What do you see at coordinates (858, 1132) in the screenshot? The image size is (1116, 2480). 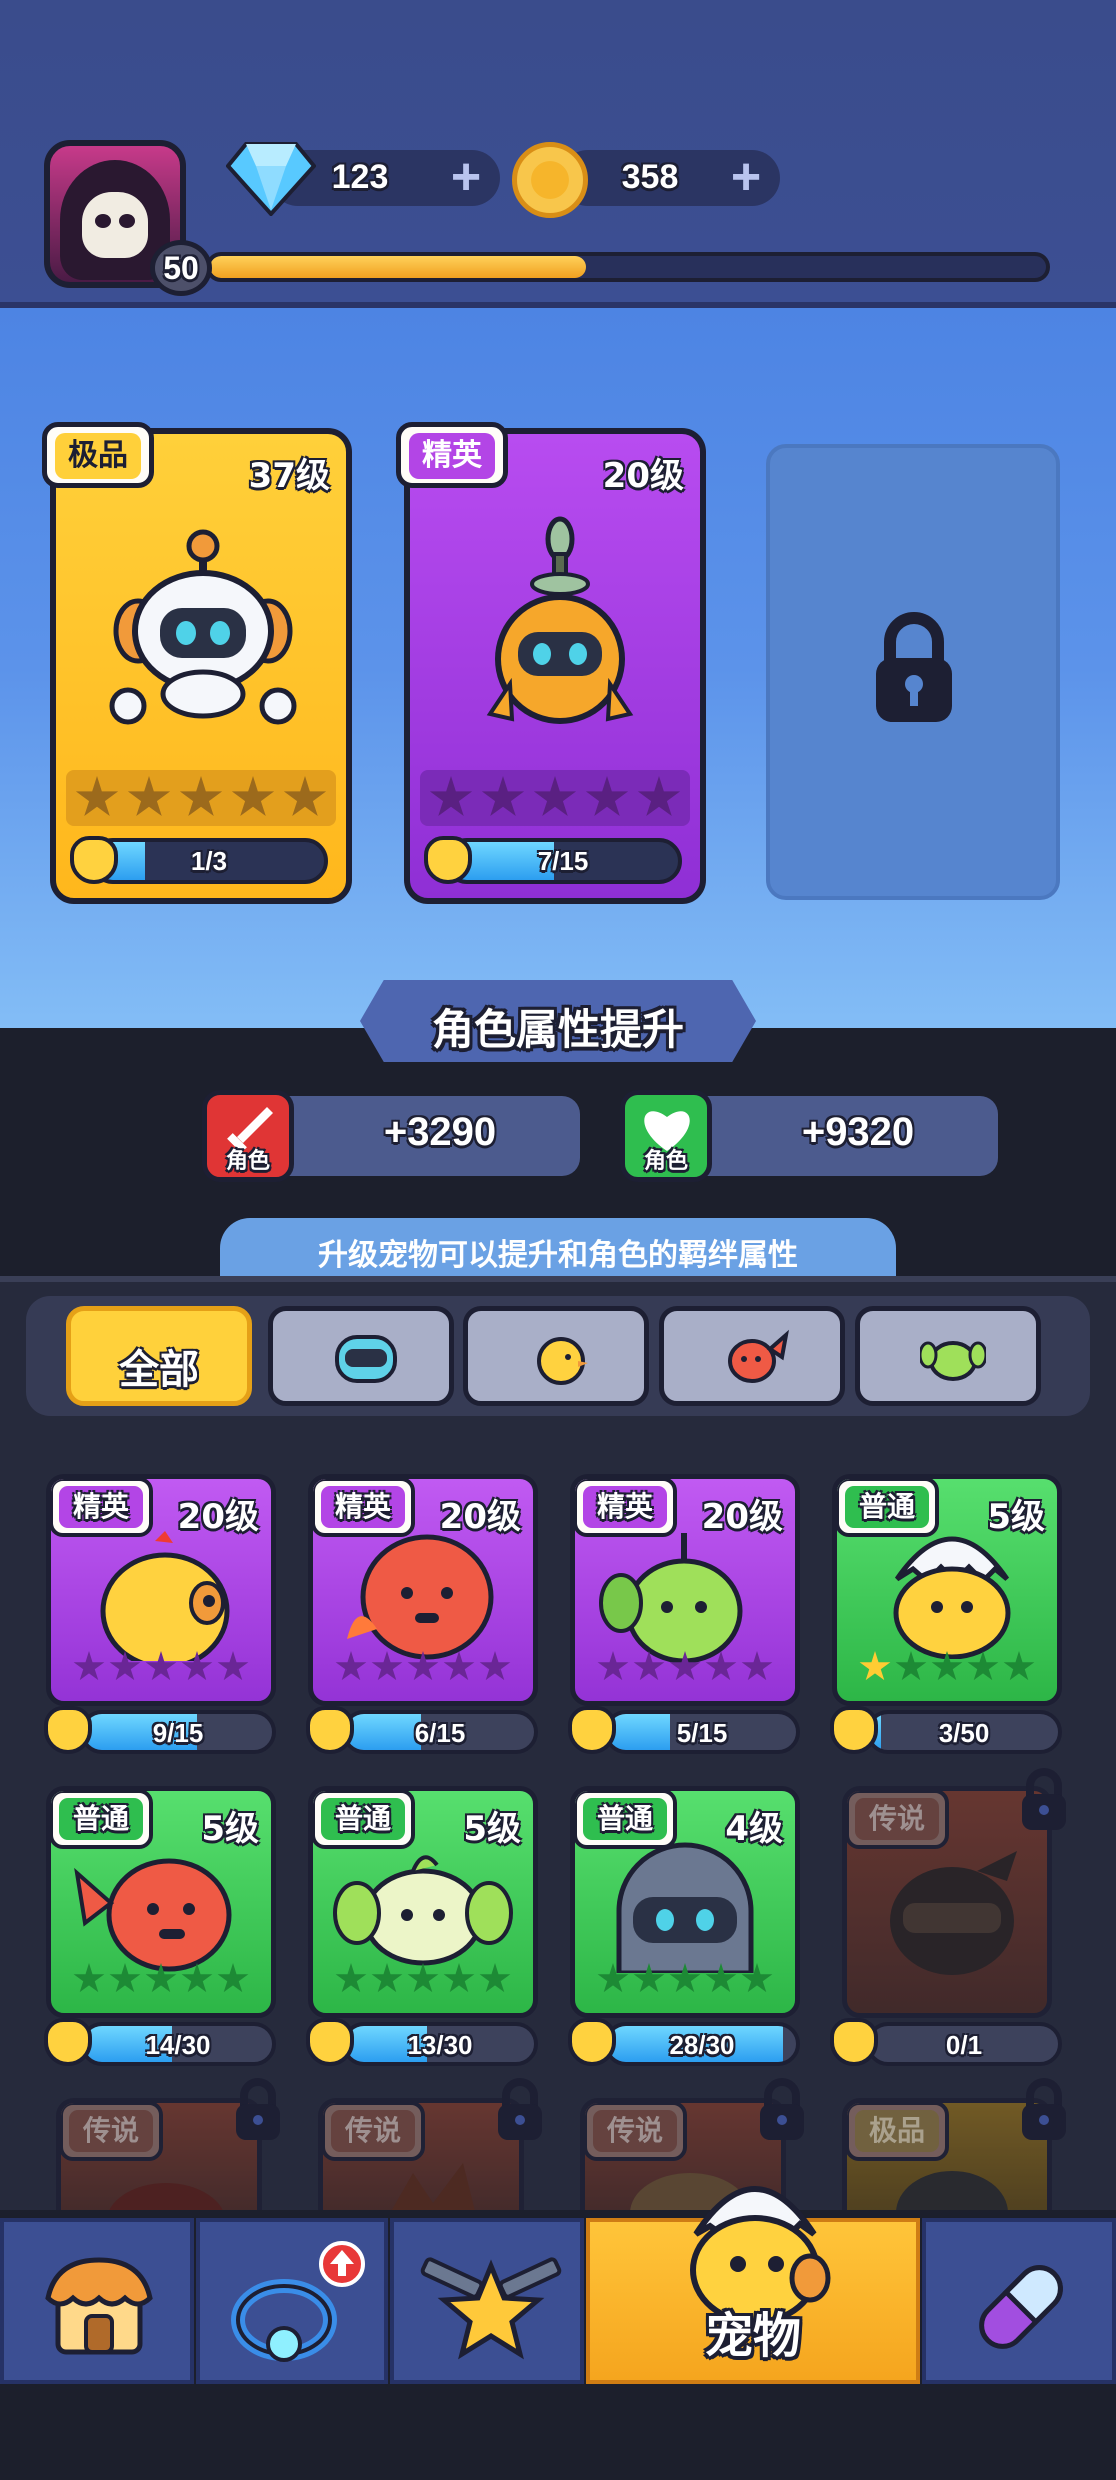 I see `bonus-value: +9320` at bounding box center [858, 1132].